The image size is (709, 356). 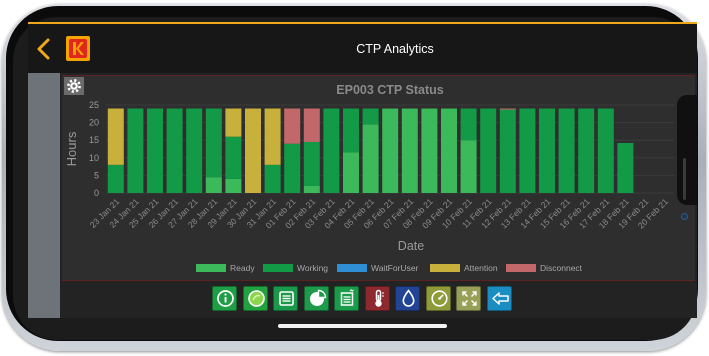 I want to click on list-button, so click(x=285, y=298).